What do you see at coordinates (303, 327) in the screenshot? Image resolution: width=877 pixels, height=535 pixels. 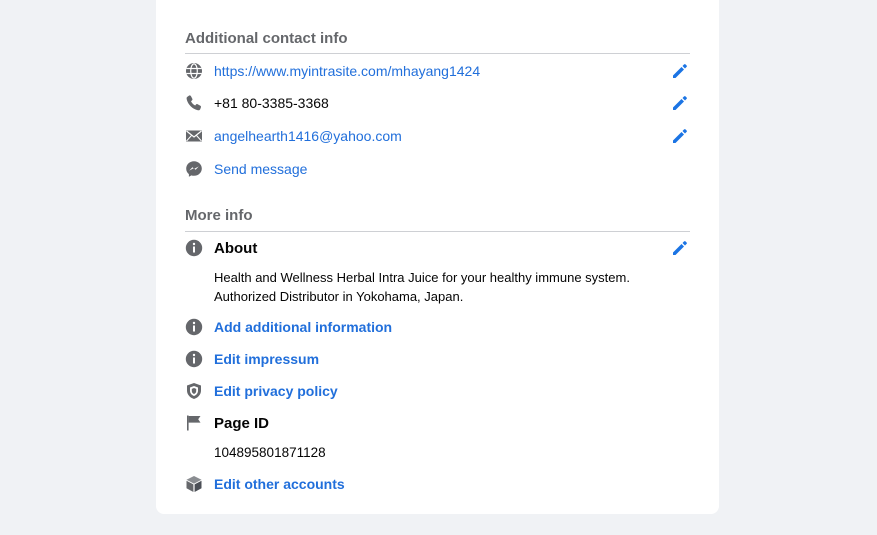 I see `add-additional-info-link: Add additional information` at bounding box center [303, 327].